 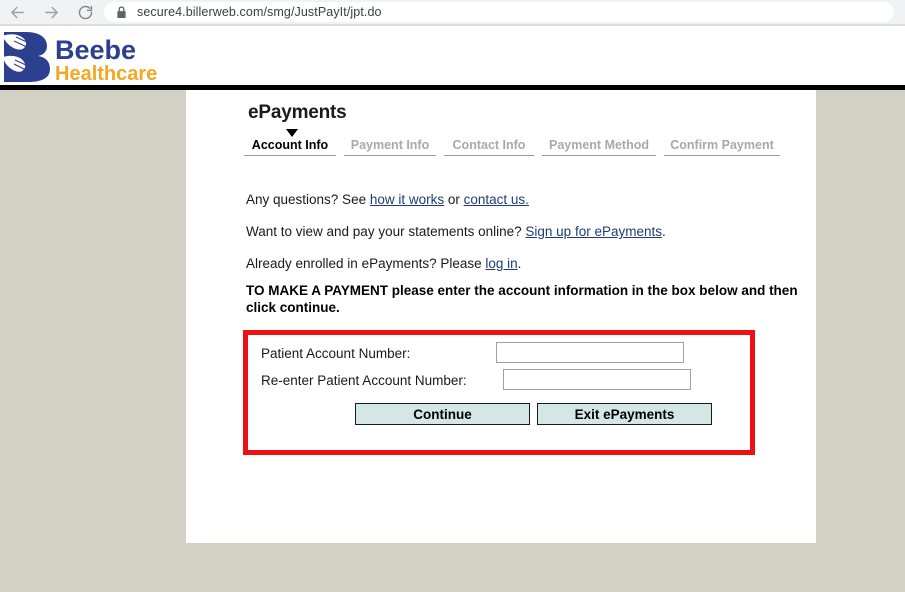 I want to click on forward-arrow-icon, so click(x=51, y=12).